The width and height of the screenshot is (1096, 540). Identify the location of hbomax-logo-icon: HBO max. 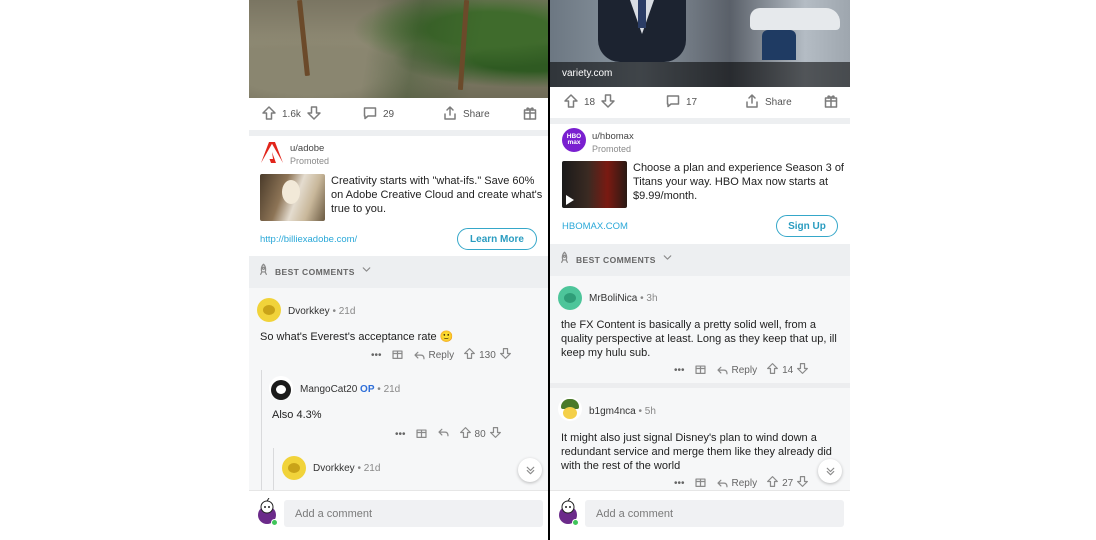
(574, 140).